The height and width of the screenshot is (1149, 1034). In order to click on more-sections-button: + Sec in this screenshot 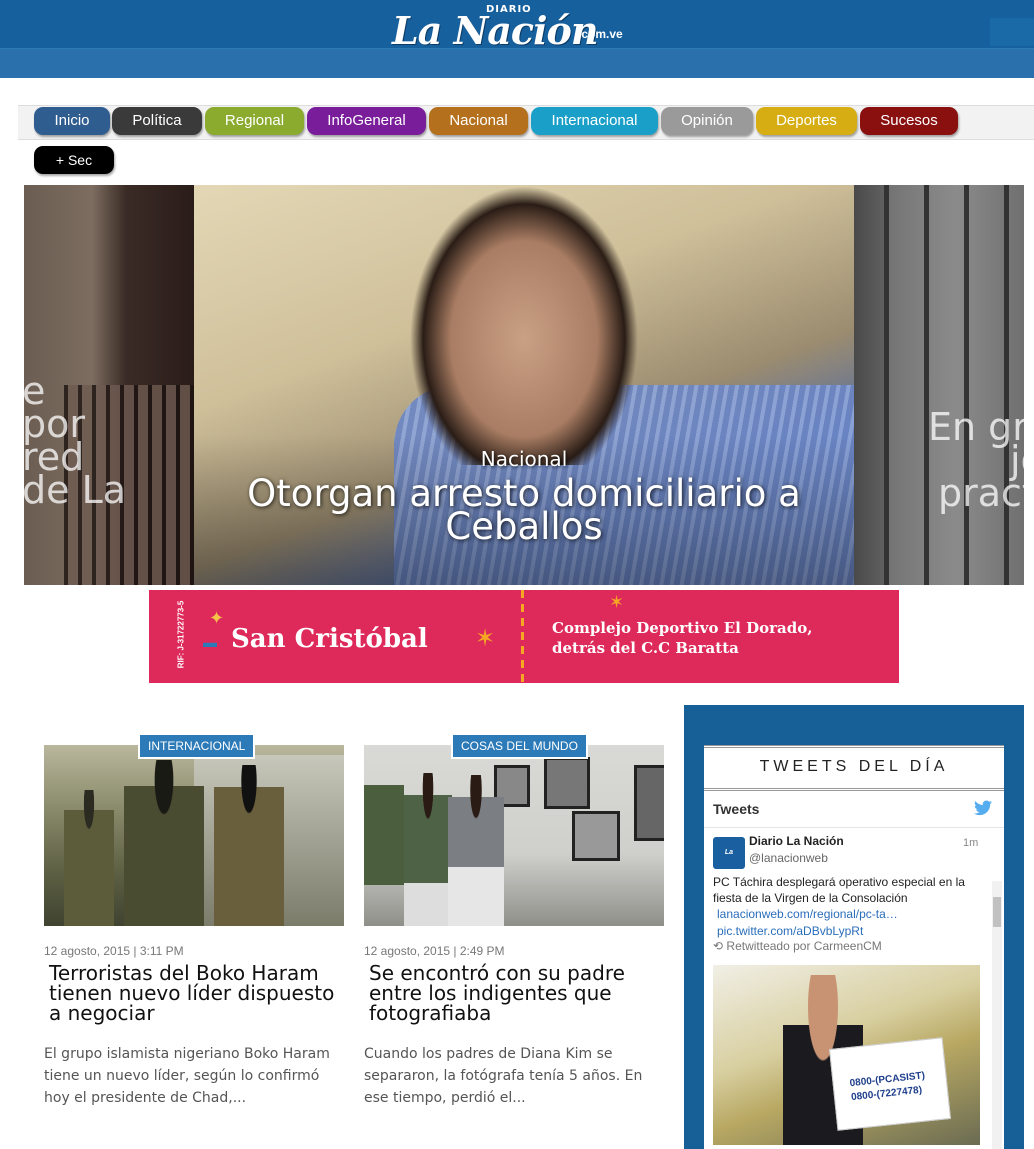, I will do `click(74, 160)`.